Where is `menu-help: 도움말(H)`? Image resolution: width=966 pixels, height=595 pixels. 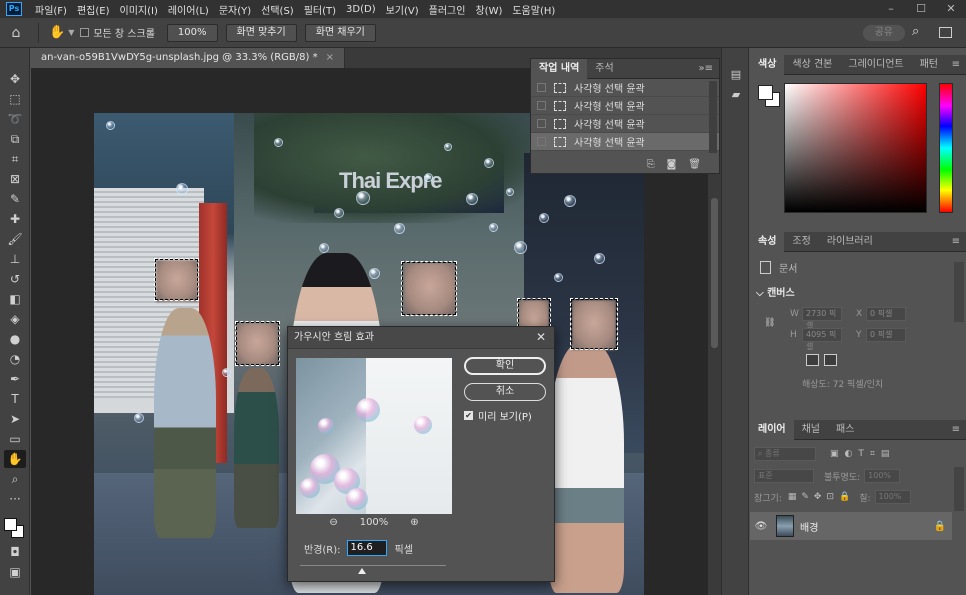
menu-help: 도움말(H) is located at coordinates (533, 9).